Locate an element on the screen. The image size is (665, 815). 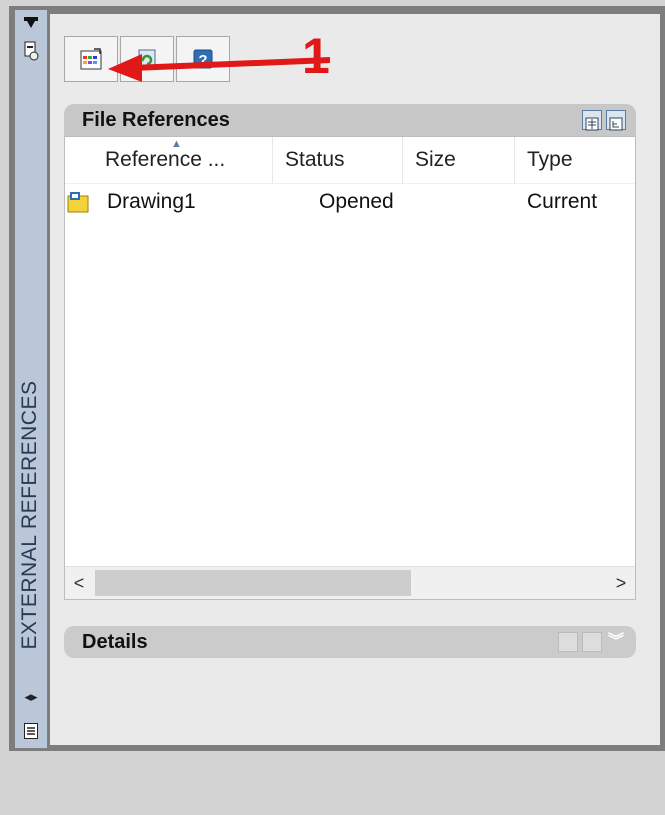
file-references-title: File References is located at coordinates (156, 120).